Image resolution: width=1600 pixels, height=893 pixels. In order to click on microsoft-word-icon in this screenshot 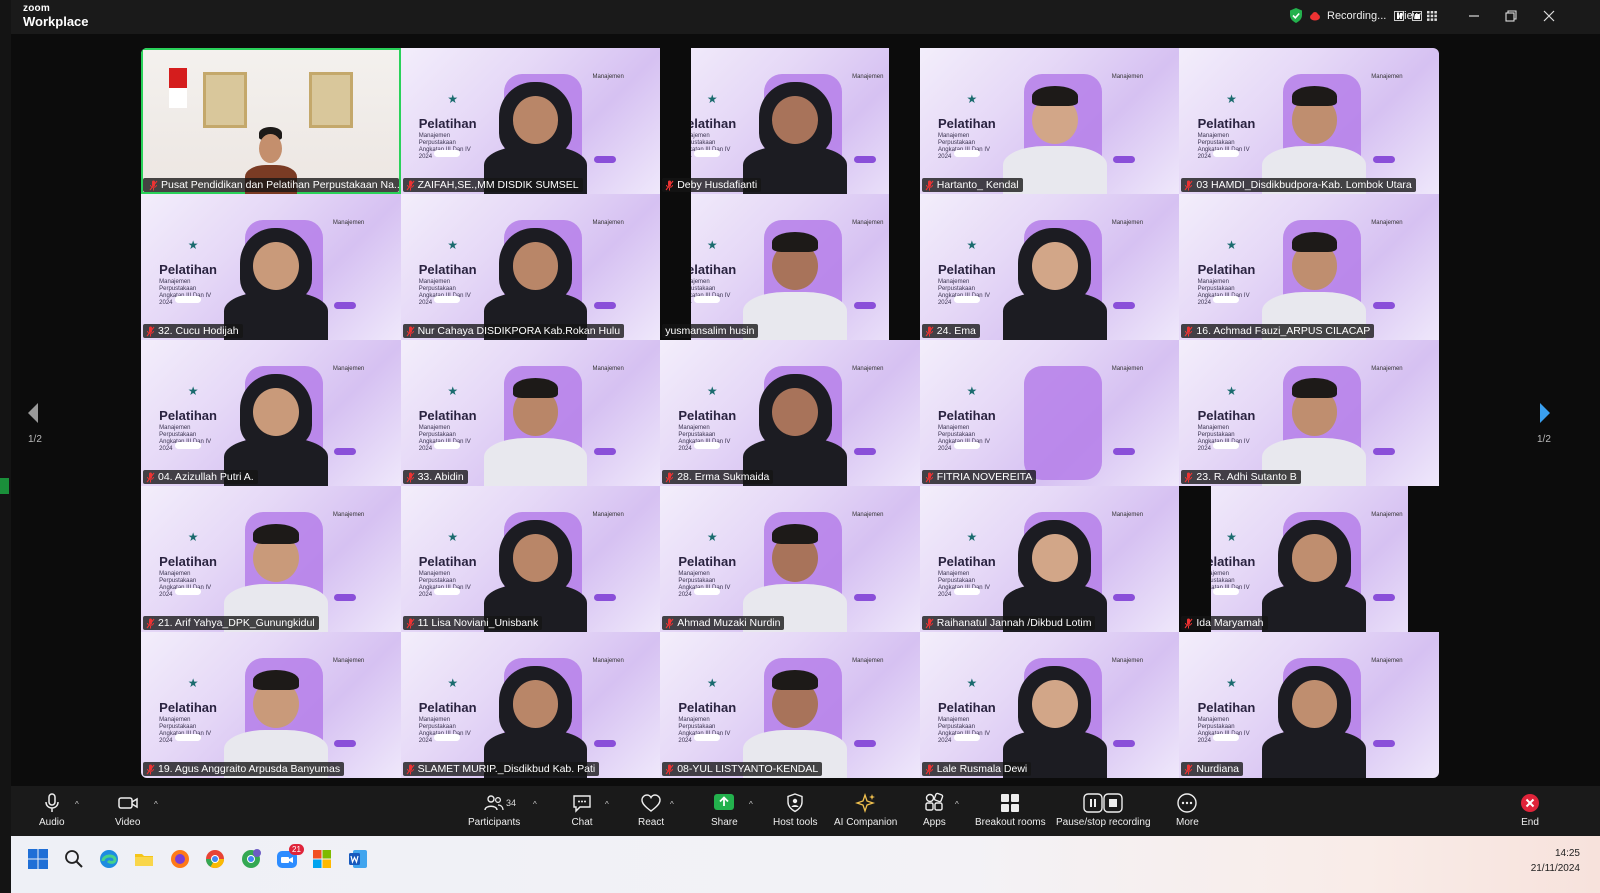, I will do `click(358, 859)`.